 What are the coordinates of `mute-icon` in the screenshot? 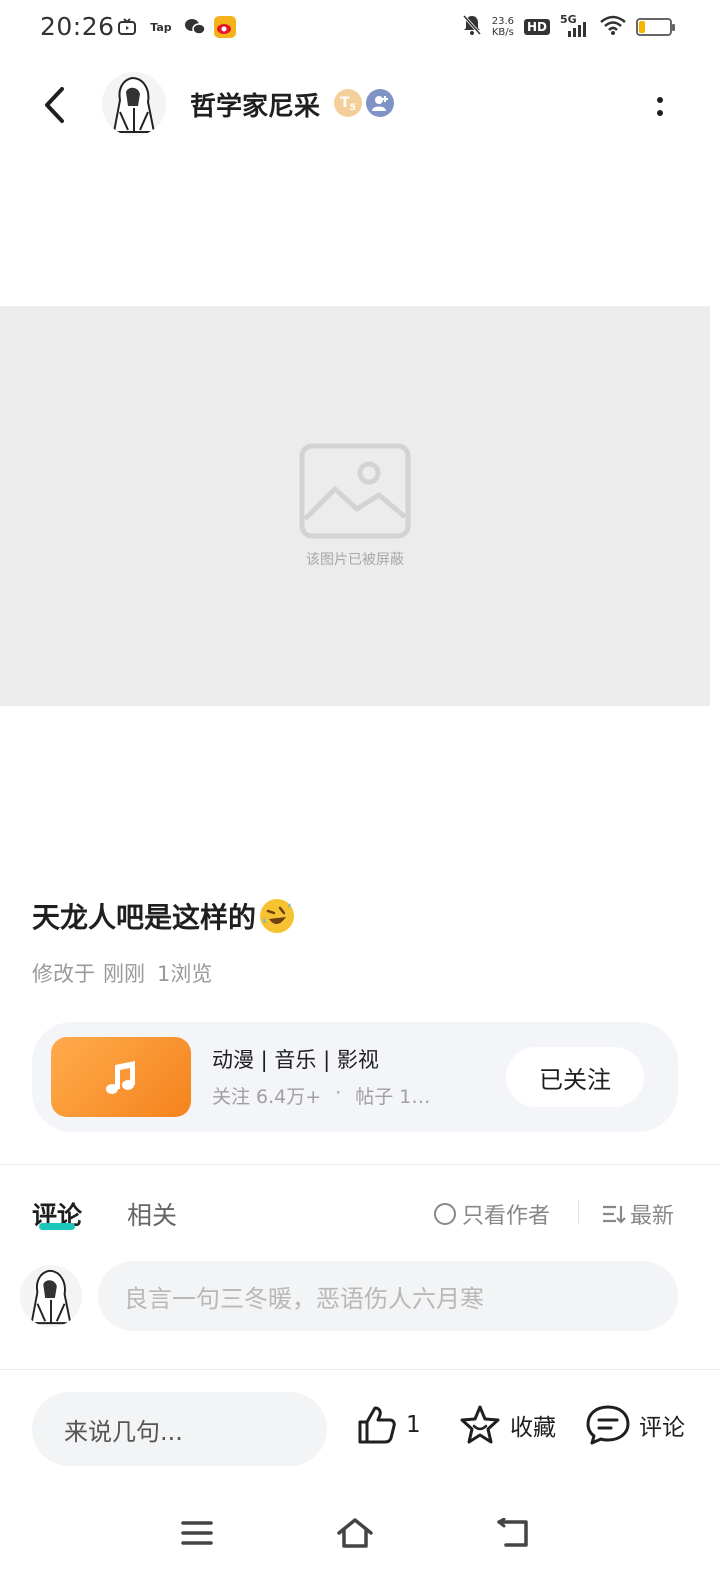 It's located at (472, 27).